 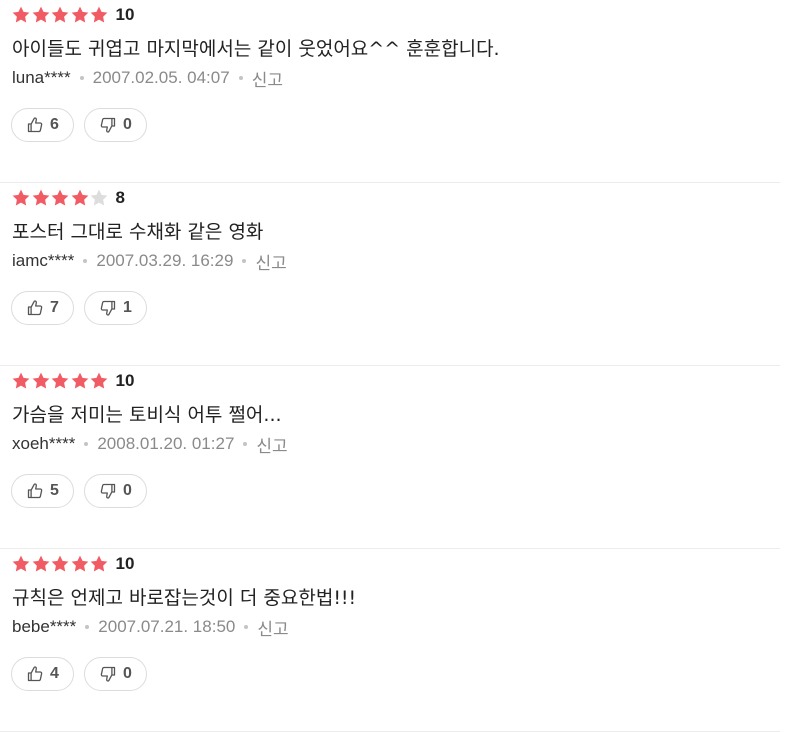 I want to click on like-count: 6, so click(x=54, y=124).